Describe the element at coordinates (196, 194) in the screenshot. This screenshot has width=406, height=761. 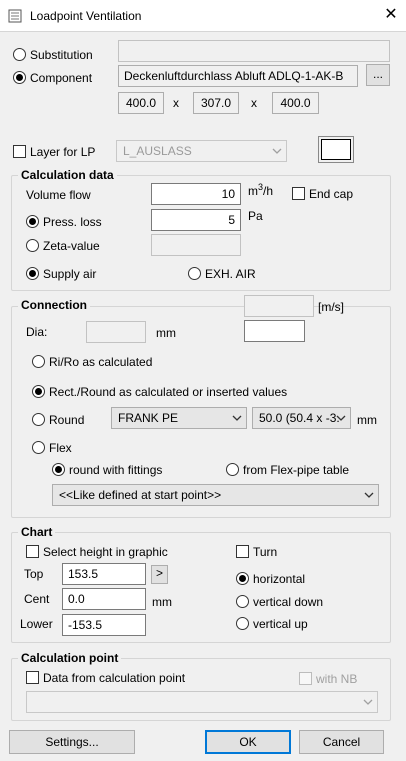
I see `volume-flow-input: 10` at that location.